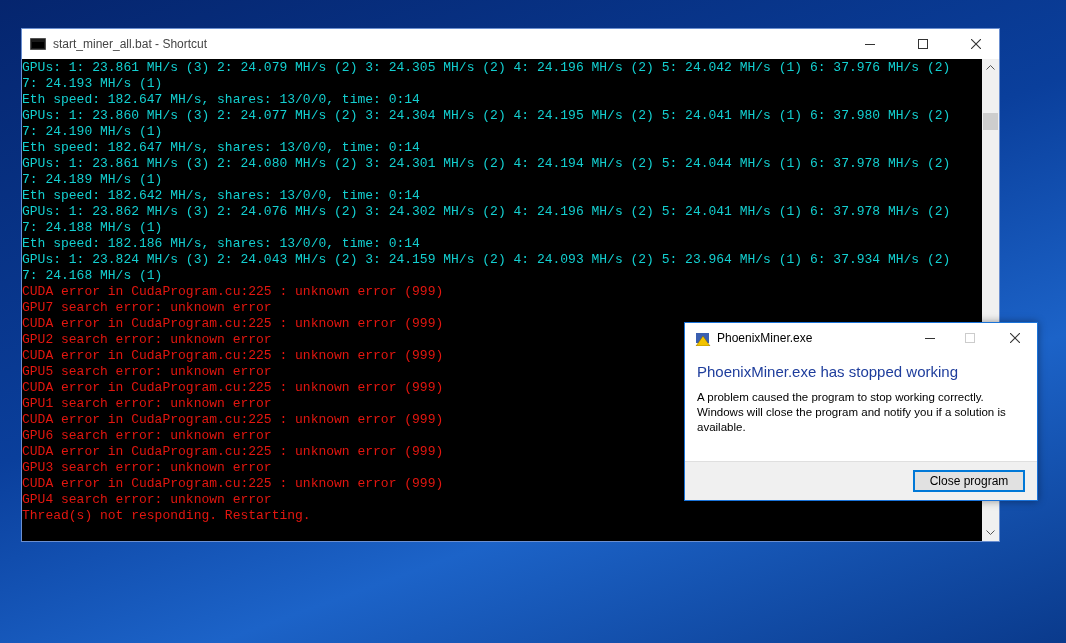 Image resolution: width=1066 pixels, height=643 pixels. I want to click on console-line: 7: 24.193 MH/s (1), so click(92, 84).